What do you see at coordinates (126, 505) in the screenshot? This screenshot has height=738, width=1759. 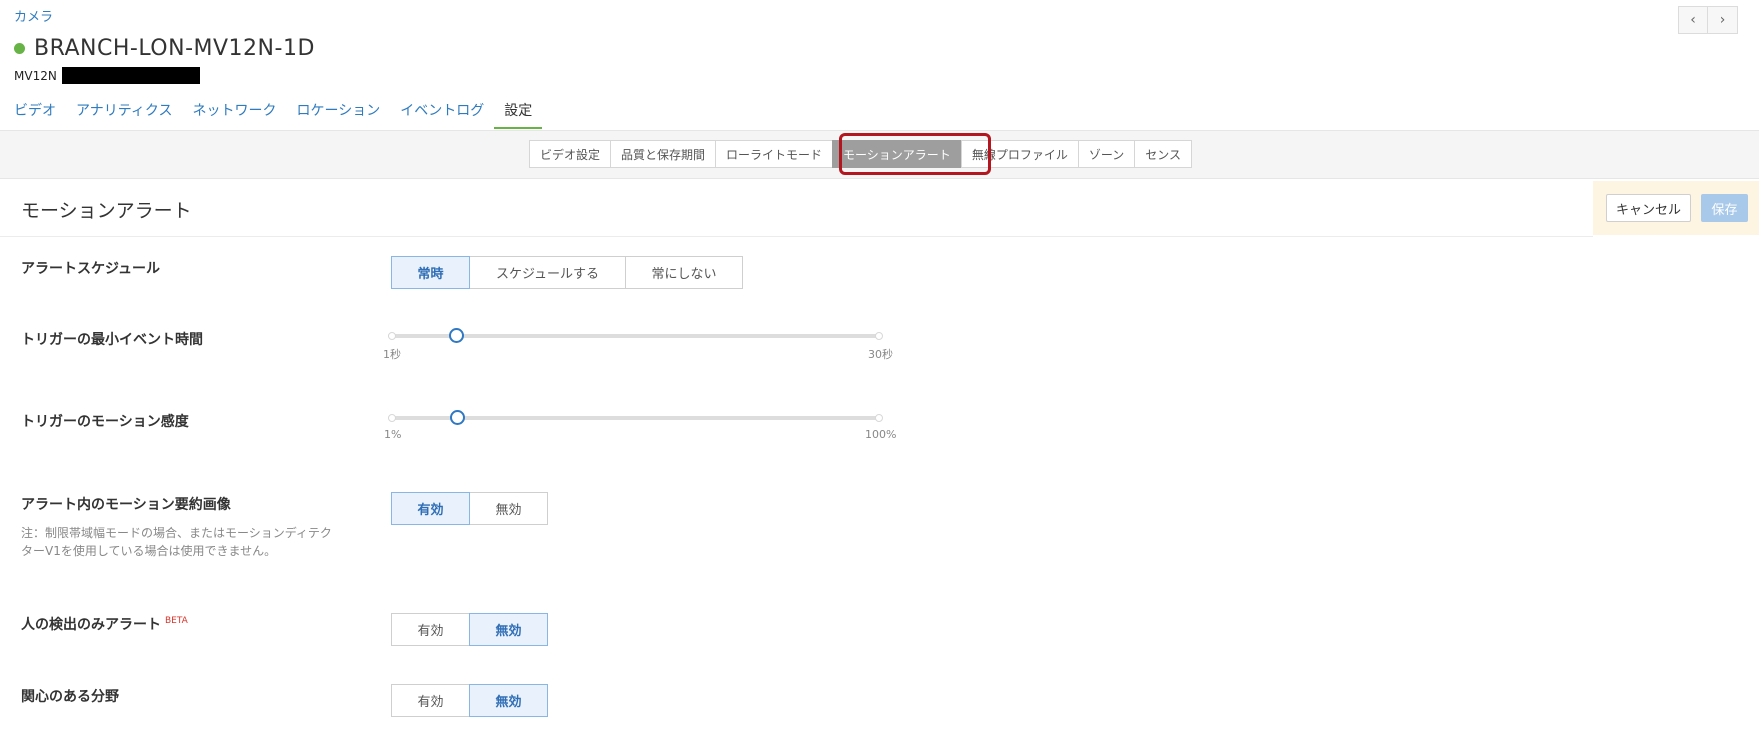 I see `summary-image-label: アラート内のモーション要約画像` at bounding box center [126, 505].